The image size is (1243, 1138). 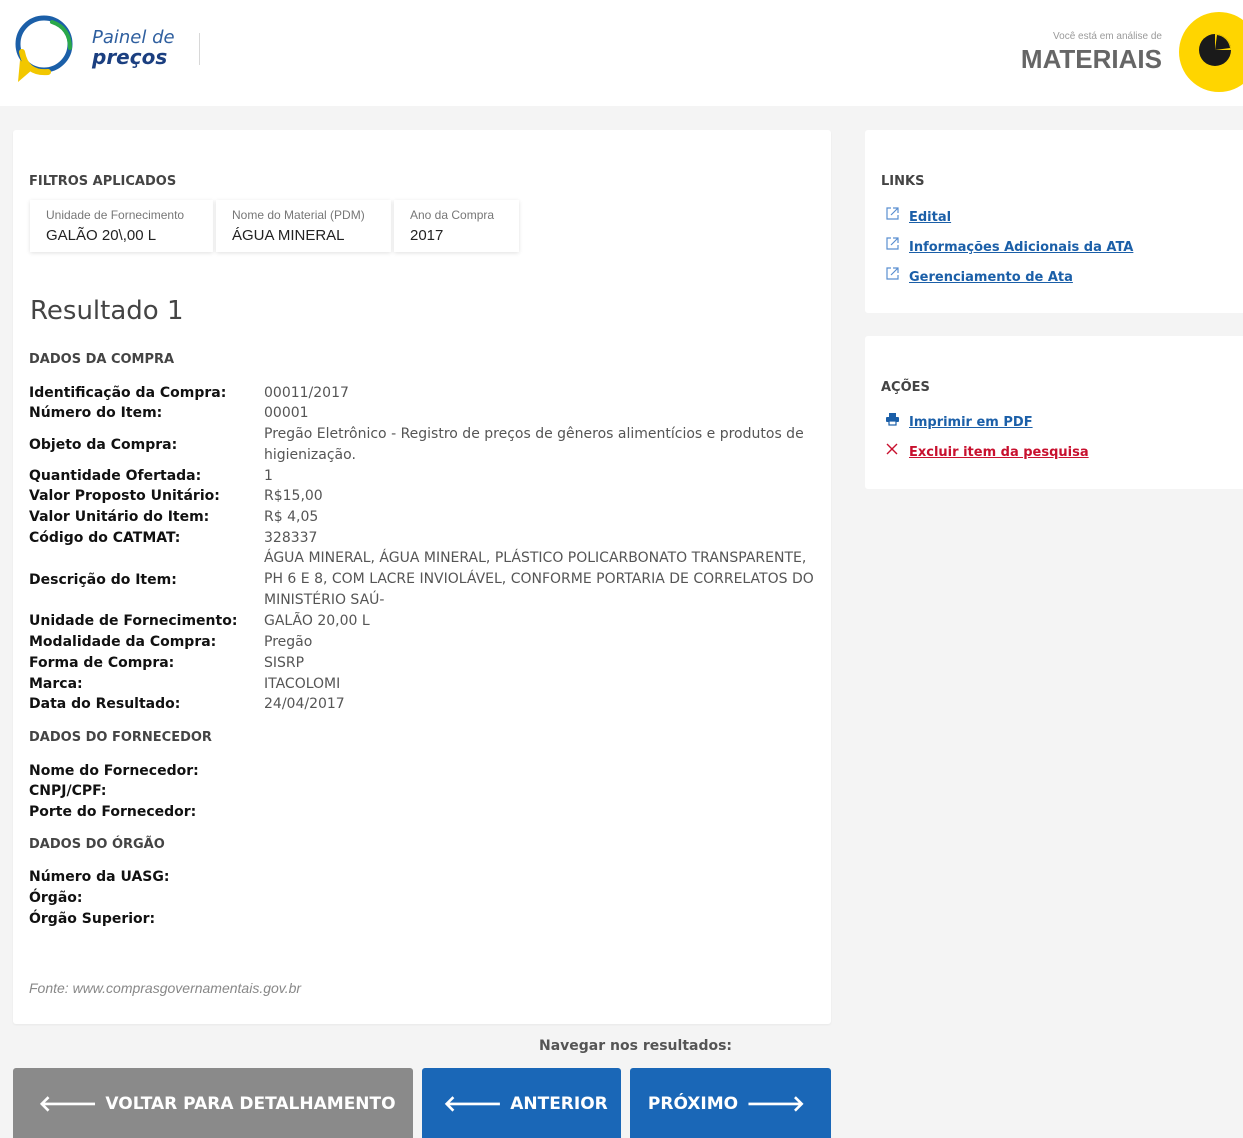 I want to click on field-label: Nome do Fornecedor:, so click(x=114, y=771).